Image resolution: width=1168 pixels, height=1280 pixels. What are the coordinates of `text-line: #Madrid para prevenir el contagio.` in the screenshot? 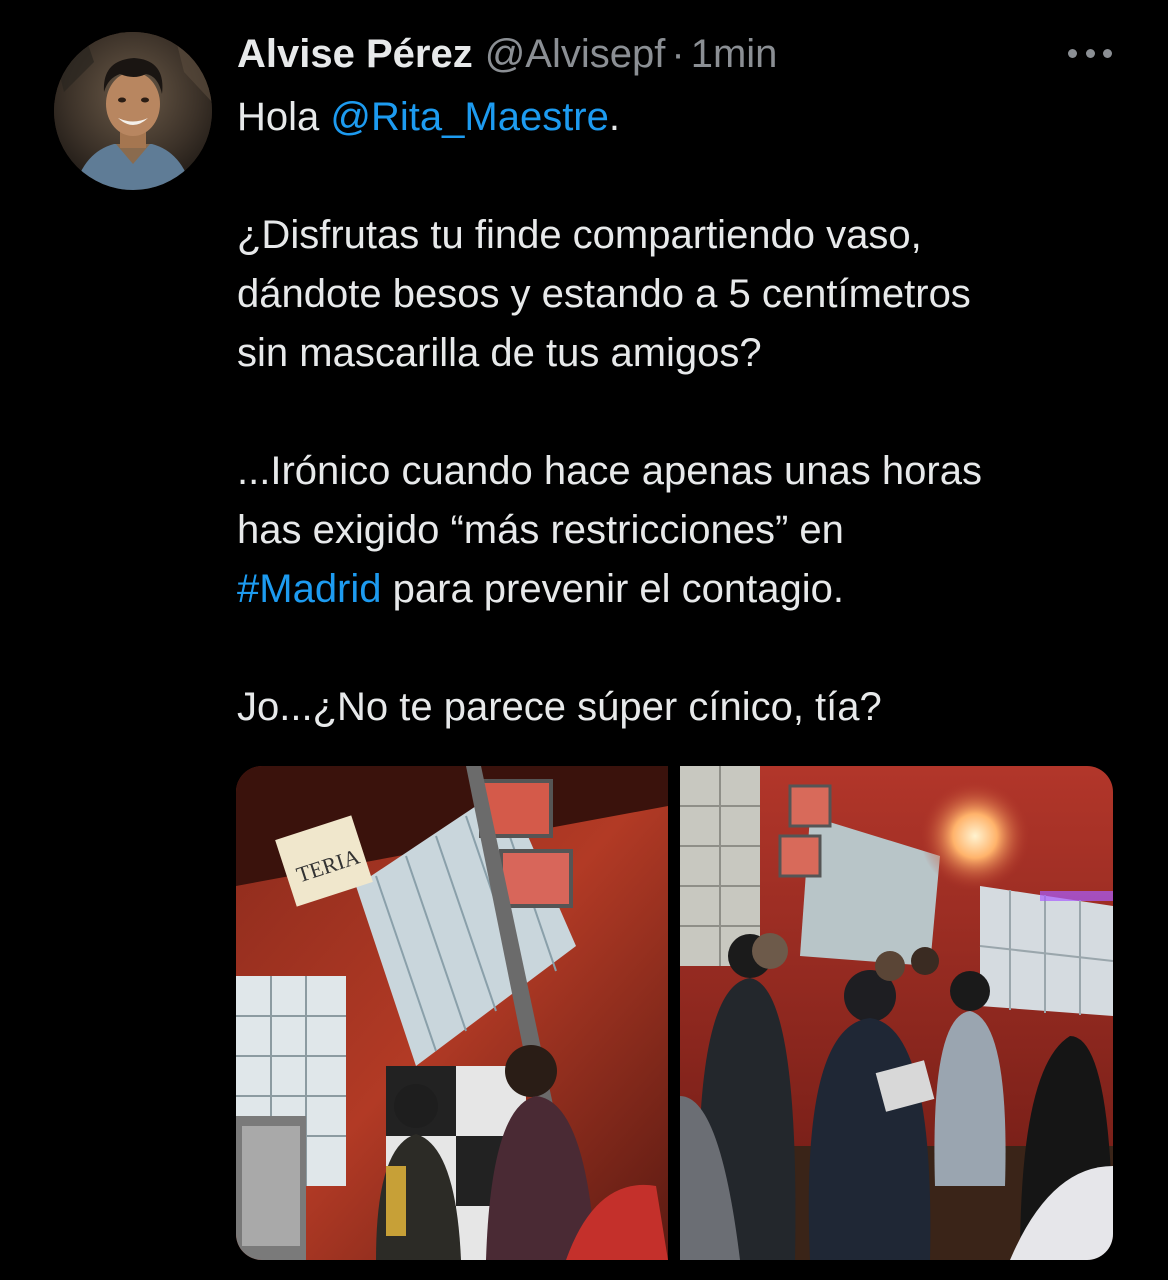 It's located at (687, 589).